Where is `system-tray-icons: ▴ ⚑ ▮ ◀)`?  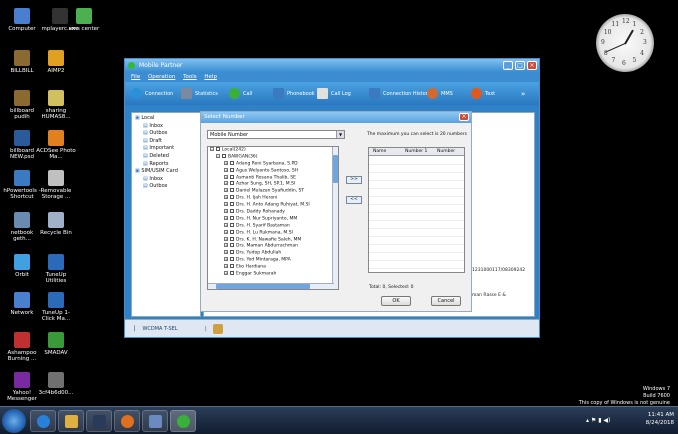 system-tray-icons: ▴ ⚑ ▮ ◀) is located at coordinates (606, 422).